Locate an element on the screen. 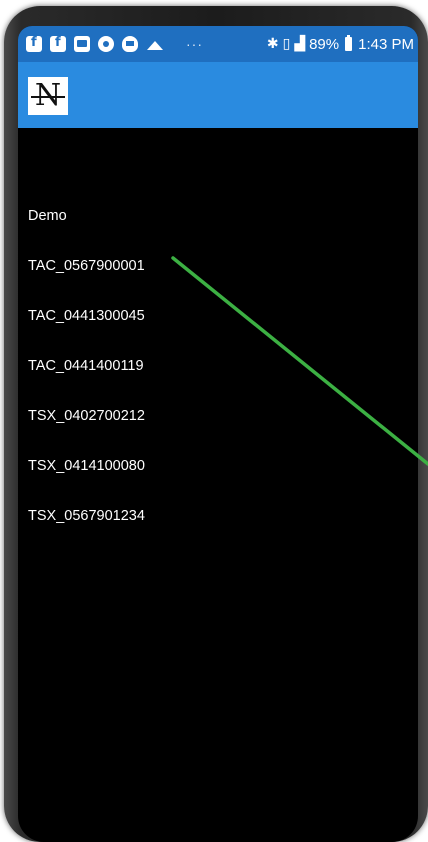 The width and height of the screenshot is (428, 842). overflow-dots: ··· is located at coordinates (194, 44).